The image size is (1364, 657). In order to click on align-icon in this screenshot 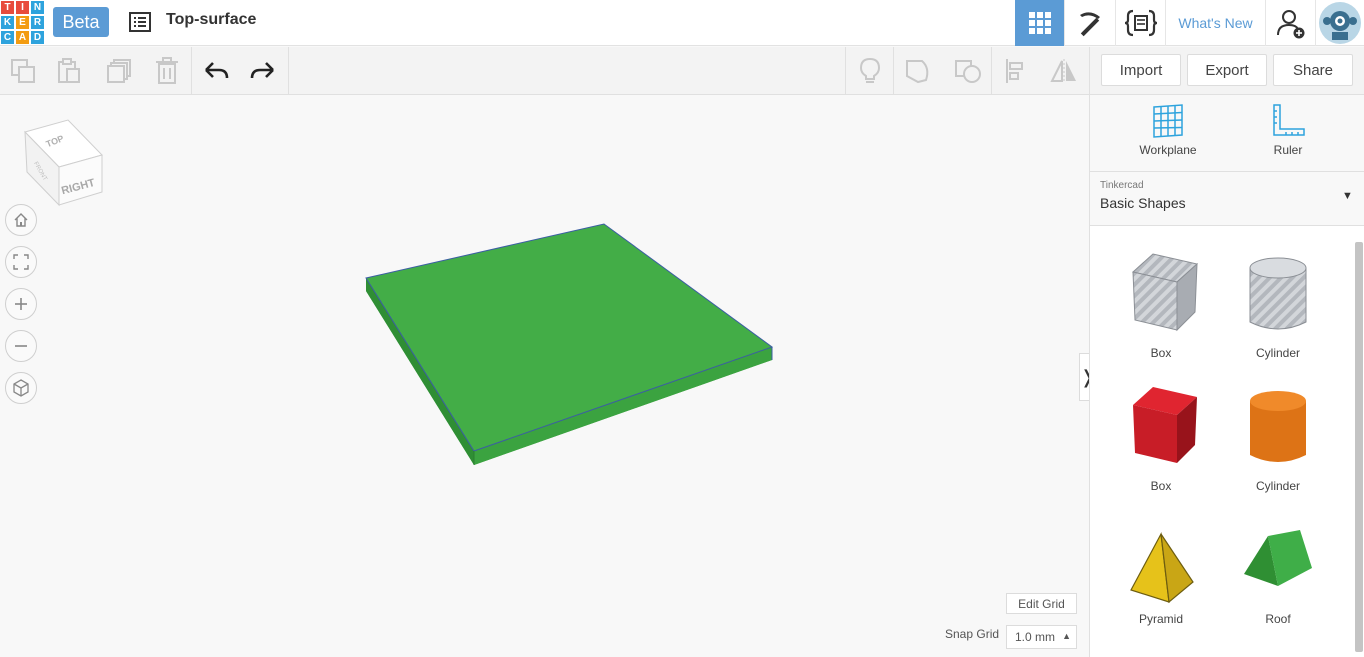, I will do `click(1014, 70)`.